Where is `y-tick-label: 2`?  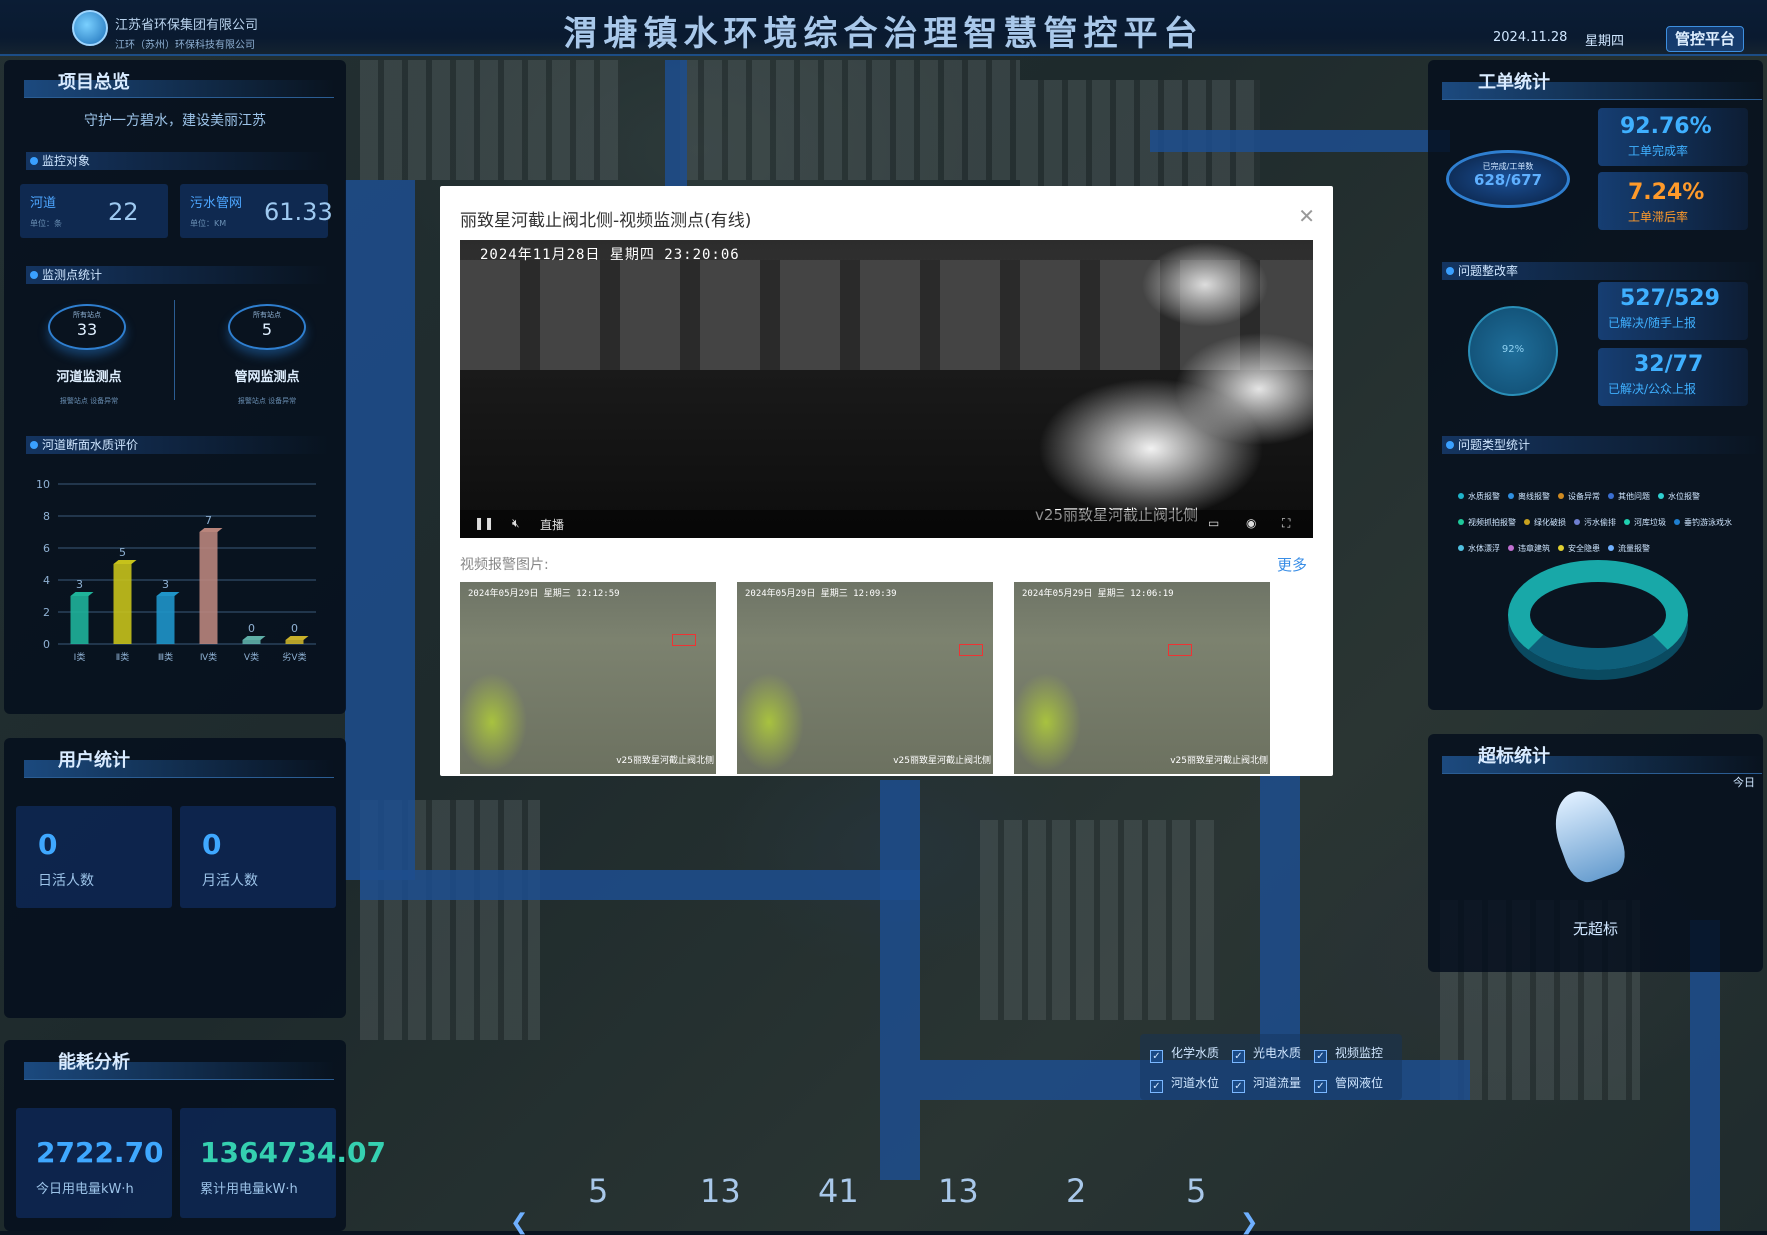
y-tick-label: 2 is located at coordinates (46, 612).